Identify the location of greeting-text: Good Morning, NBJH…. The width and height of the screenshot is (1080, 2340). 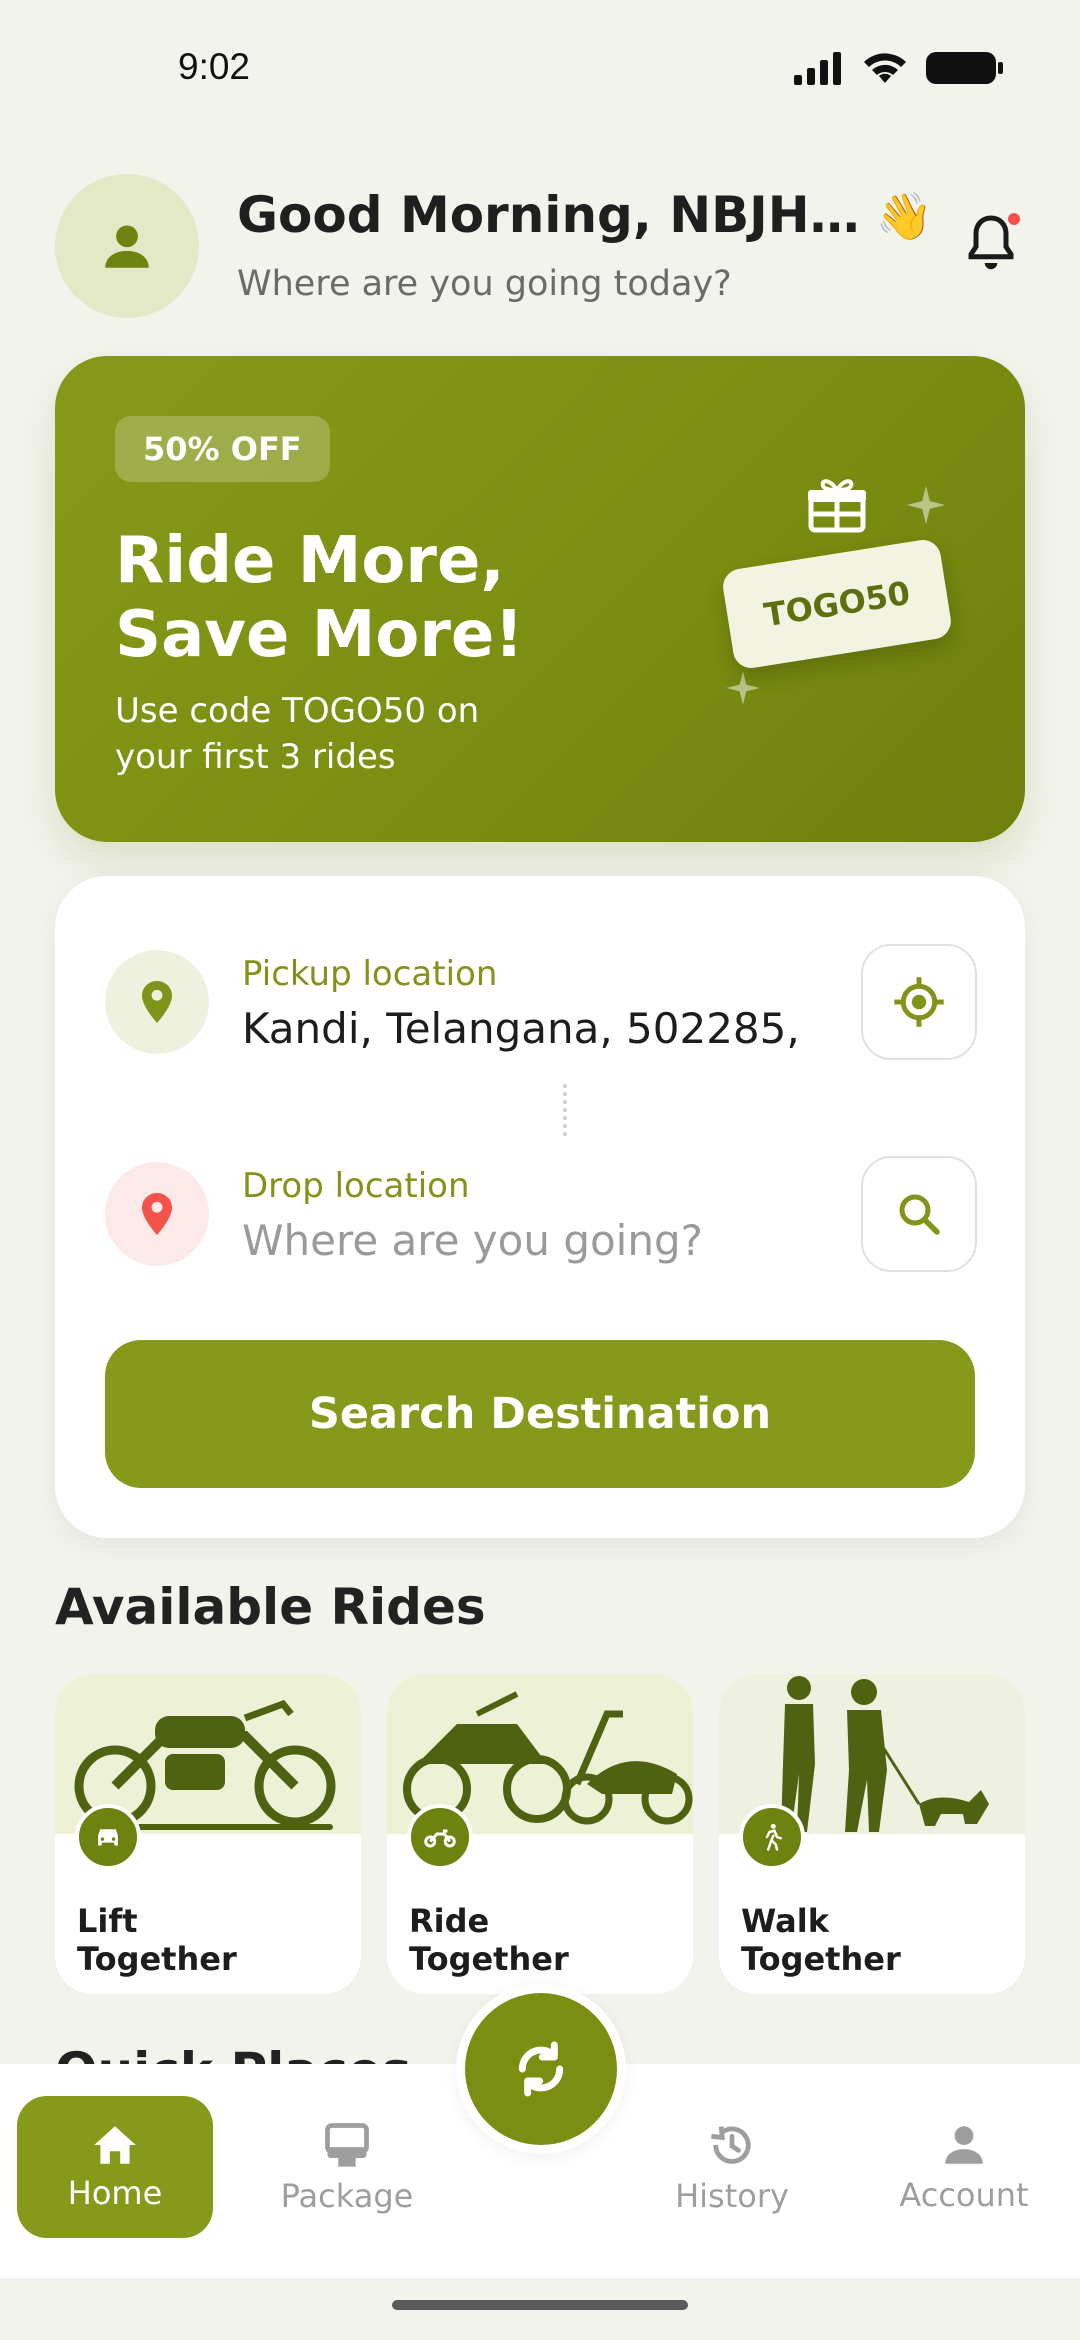
(548, 215).